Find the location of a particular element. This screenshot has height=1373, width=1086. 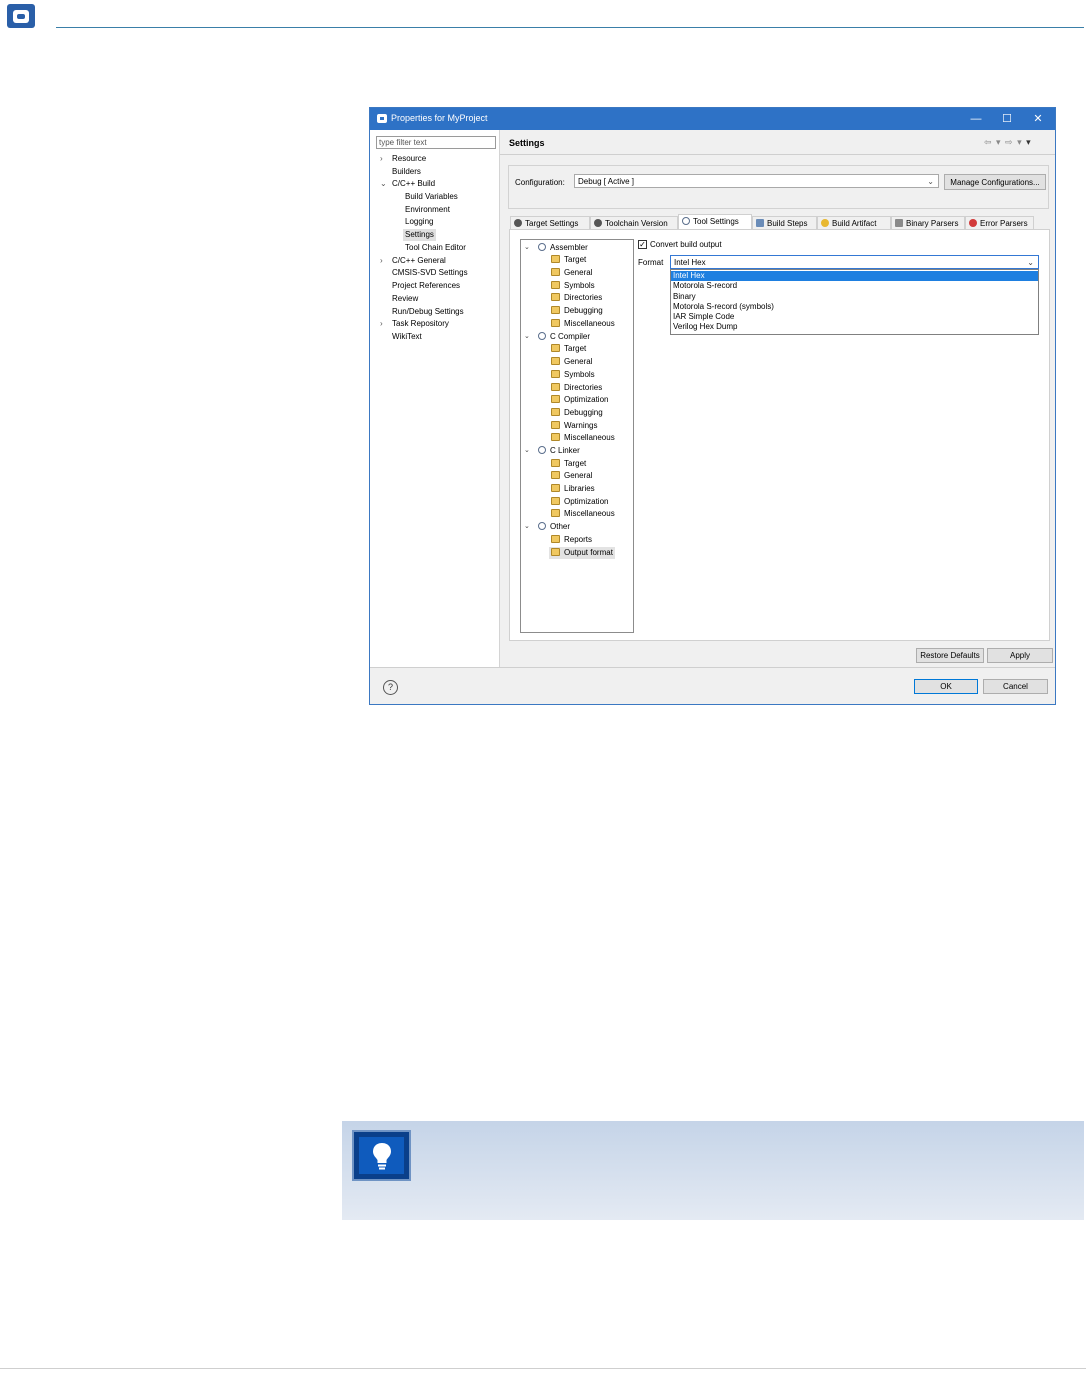

footer-divider is located at coordinates (543, 1368).